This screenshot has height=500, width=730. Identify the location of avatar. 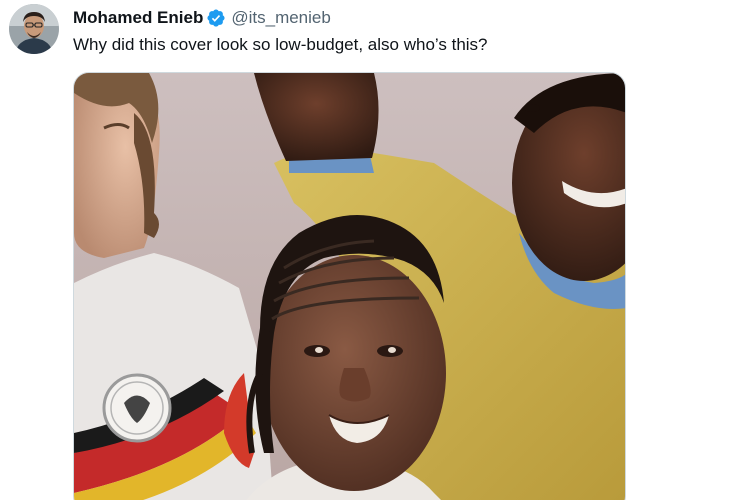
(34, 29).